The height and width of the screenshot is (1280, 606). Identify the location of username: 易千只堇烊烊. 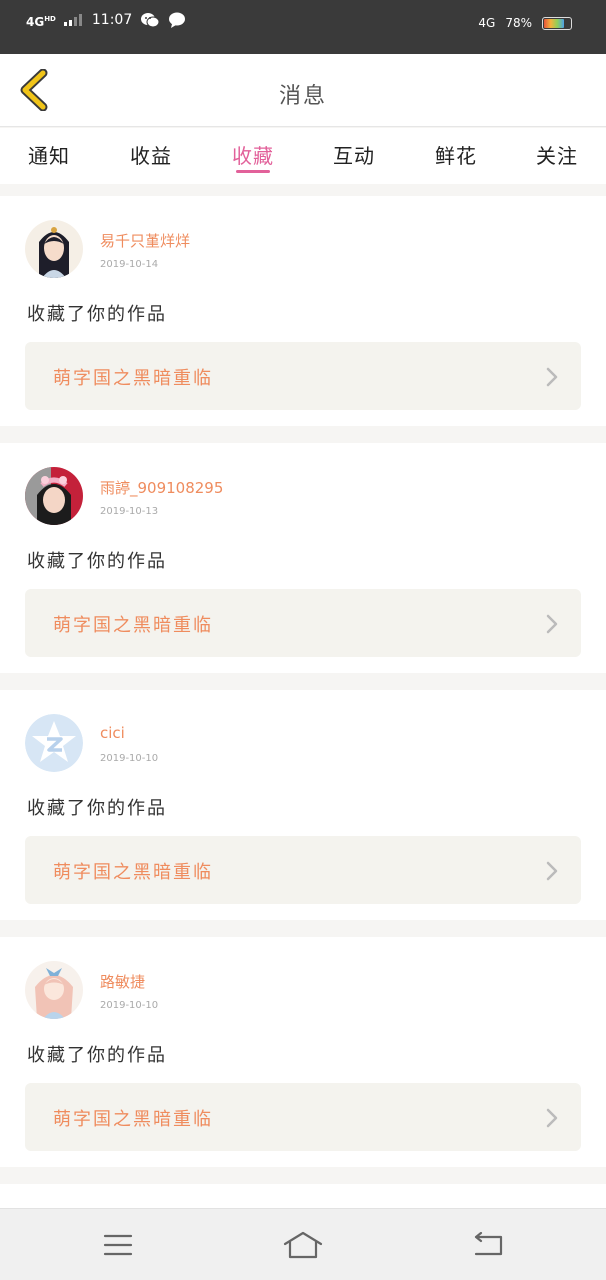
(145, 240).